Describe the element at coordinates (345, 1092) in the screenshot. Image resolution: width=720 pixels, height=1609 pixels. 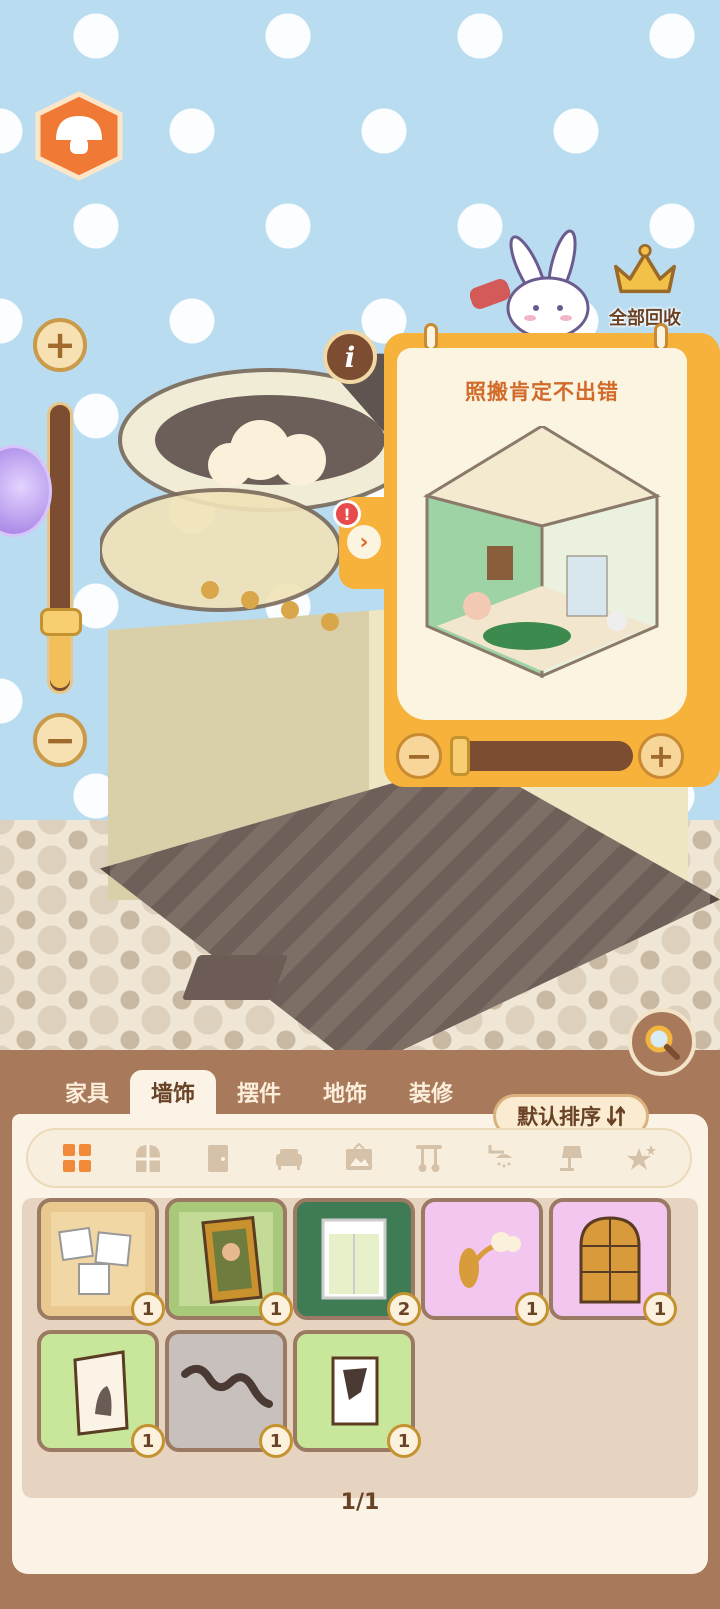
I see `tab-floor-decor: 地饰` at that location.